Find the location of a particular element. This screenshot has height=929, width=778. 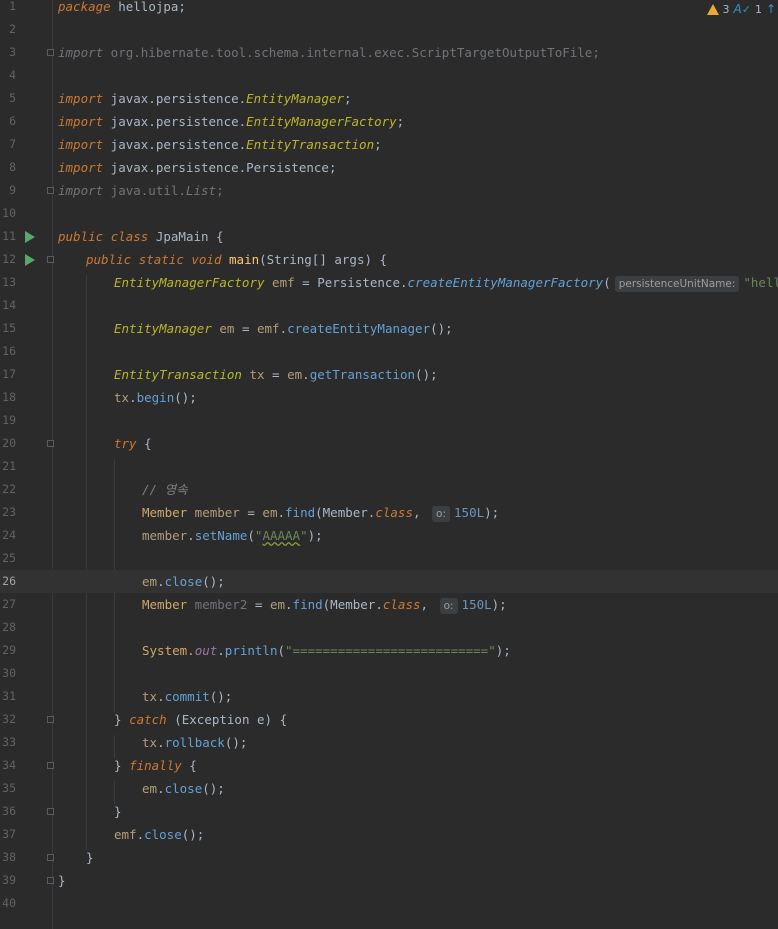

code-line: 19 is located at coordinates (389, 420).